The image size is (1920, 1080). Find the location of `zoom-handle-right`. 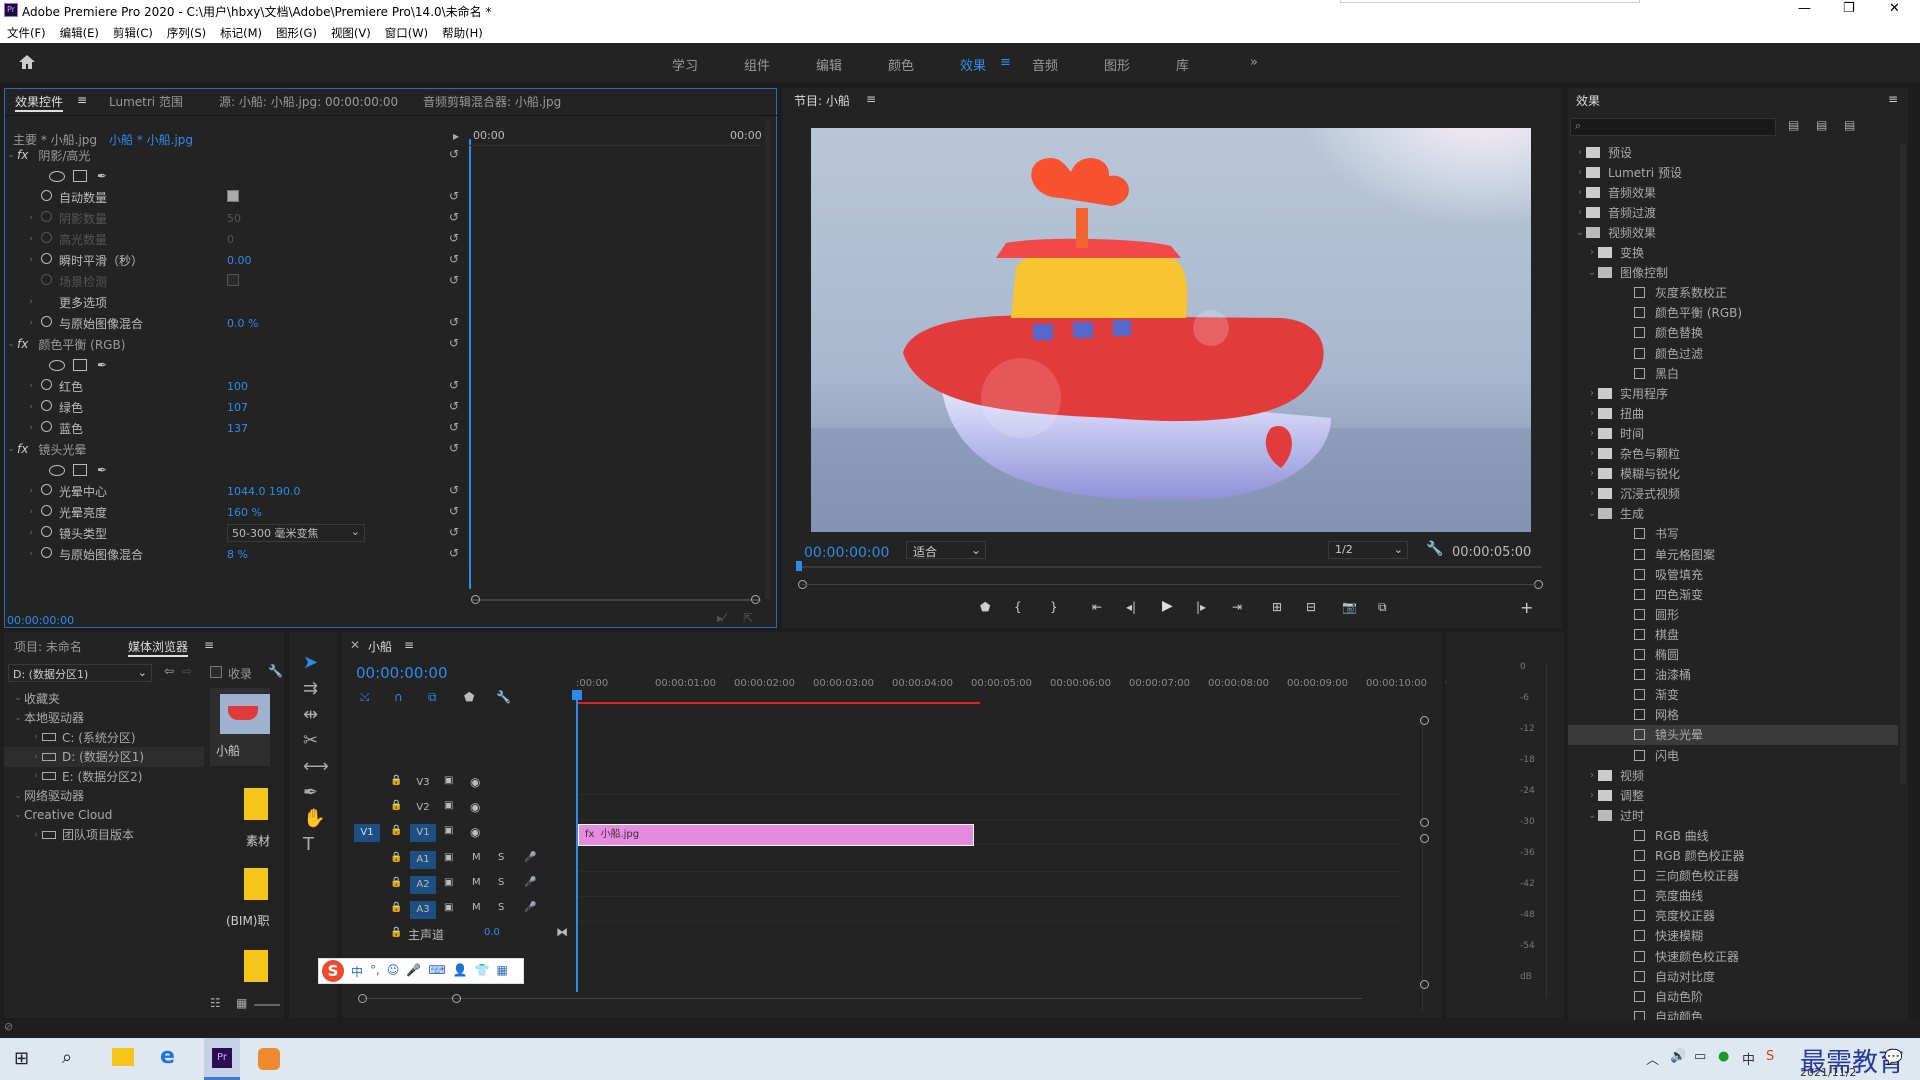

zoom-handle-right is located at coordinates (755, 599).